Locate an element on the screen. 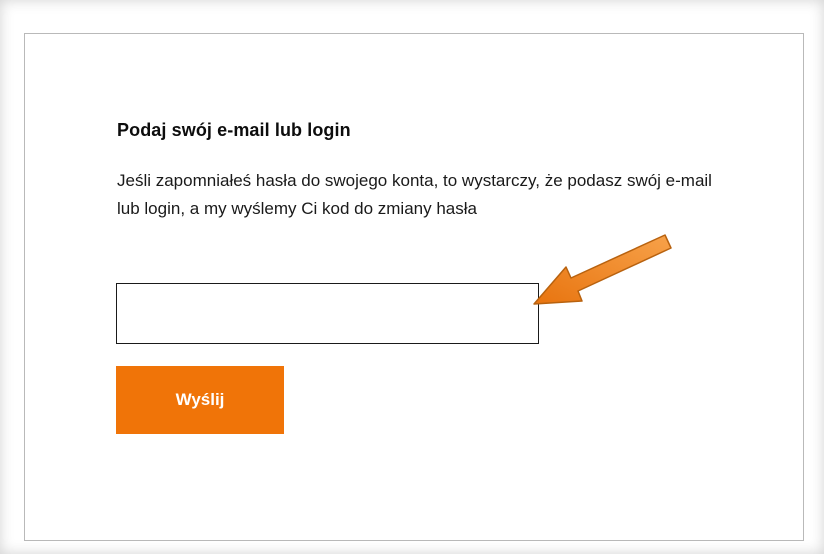  form-title: Podaj swój e-mail lub login is located at coordinates (234, 130).